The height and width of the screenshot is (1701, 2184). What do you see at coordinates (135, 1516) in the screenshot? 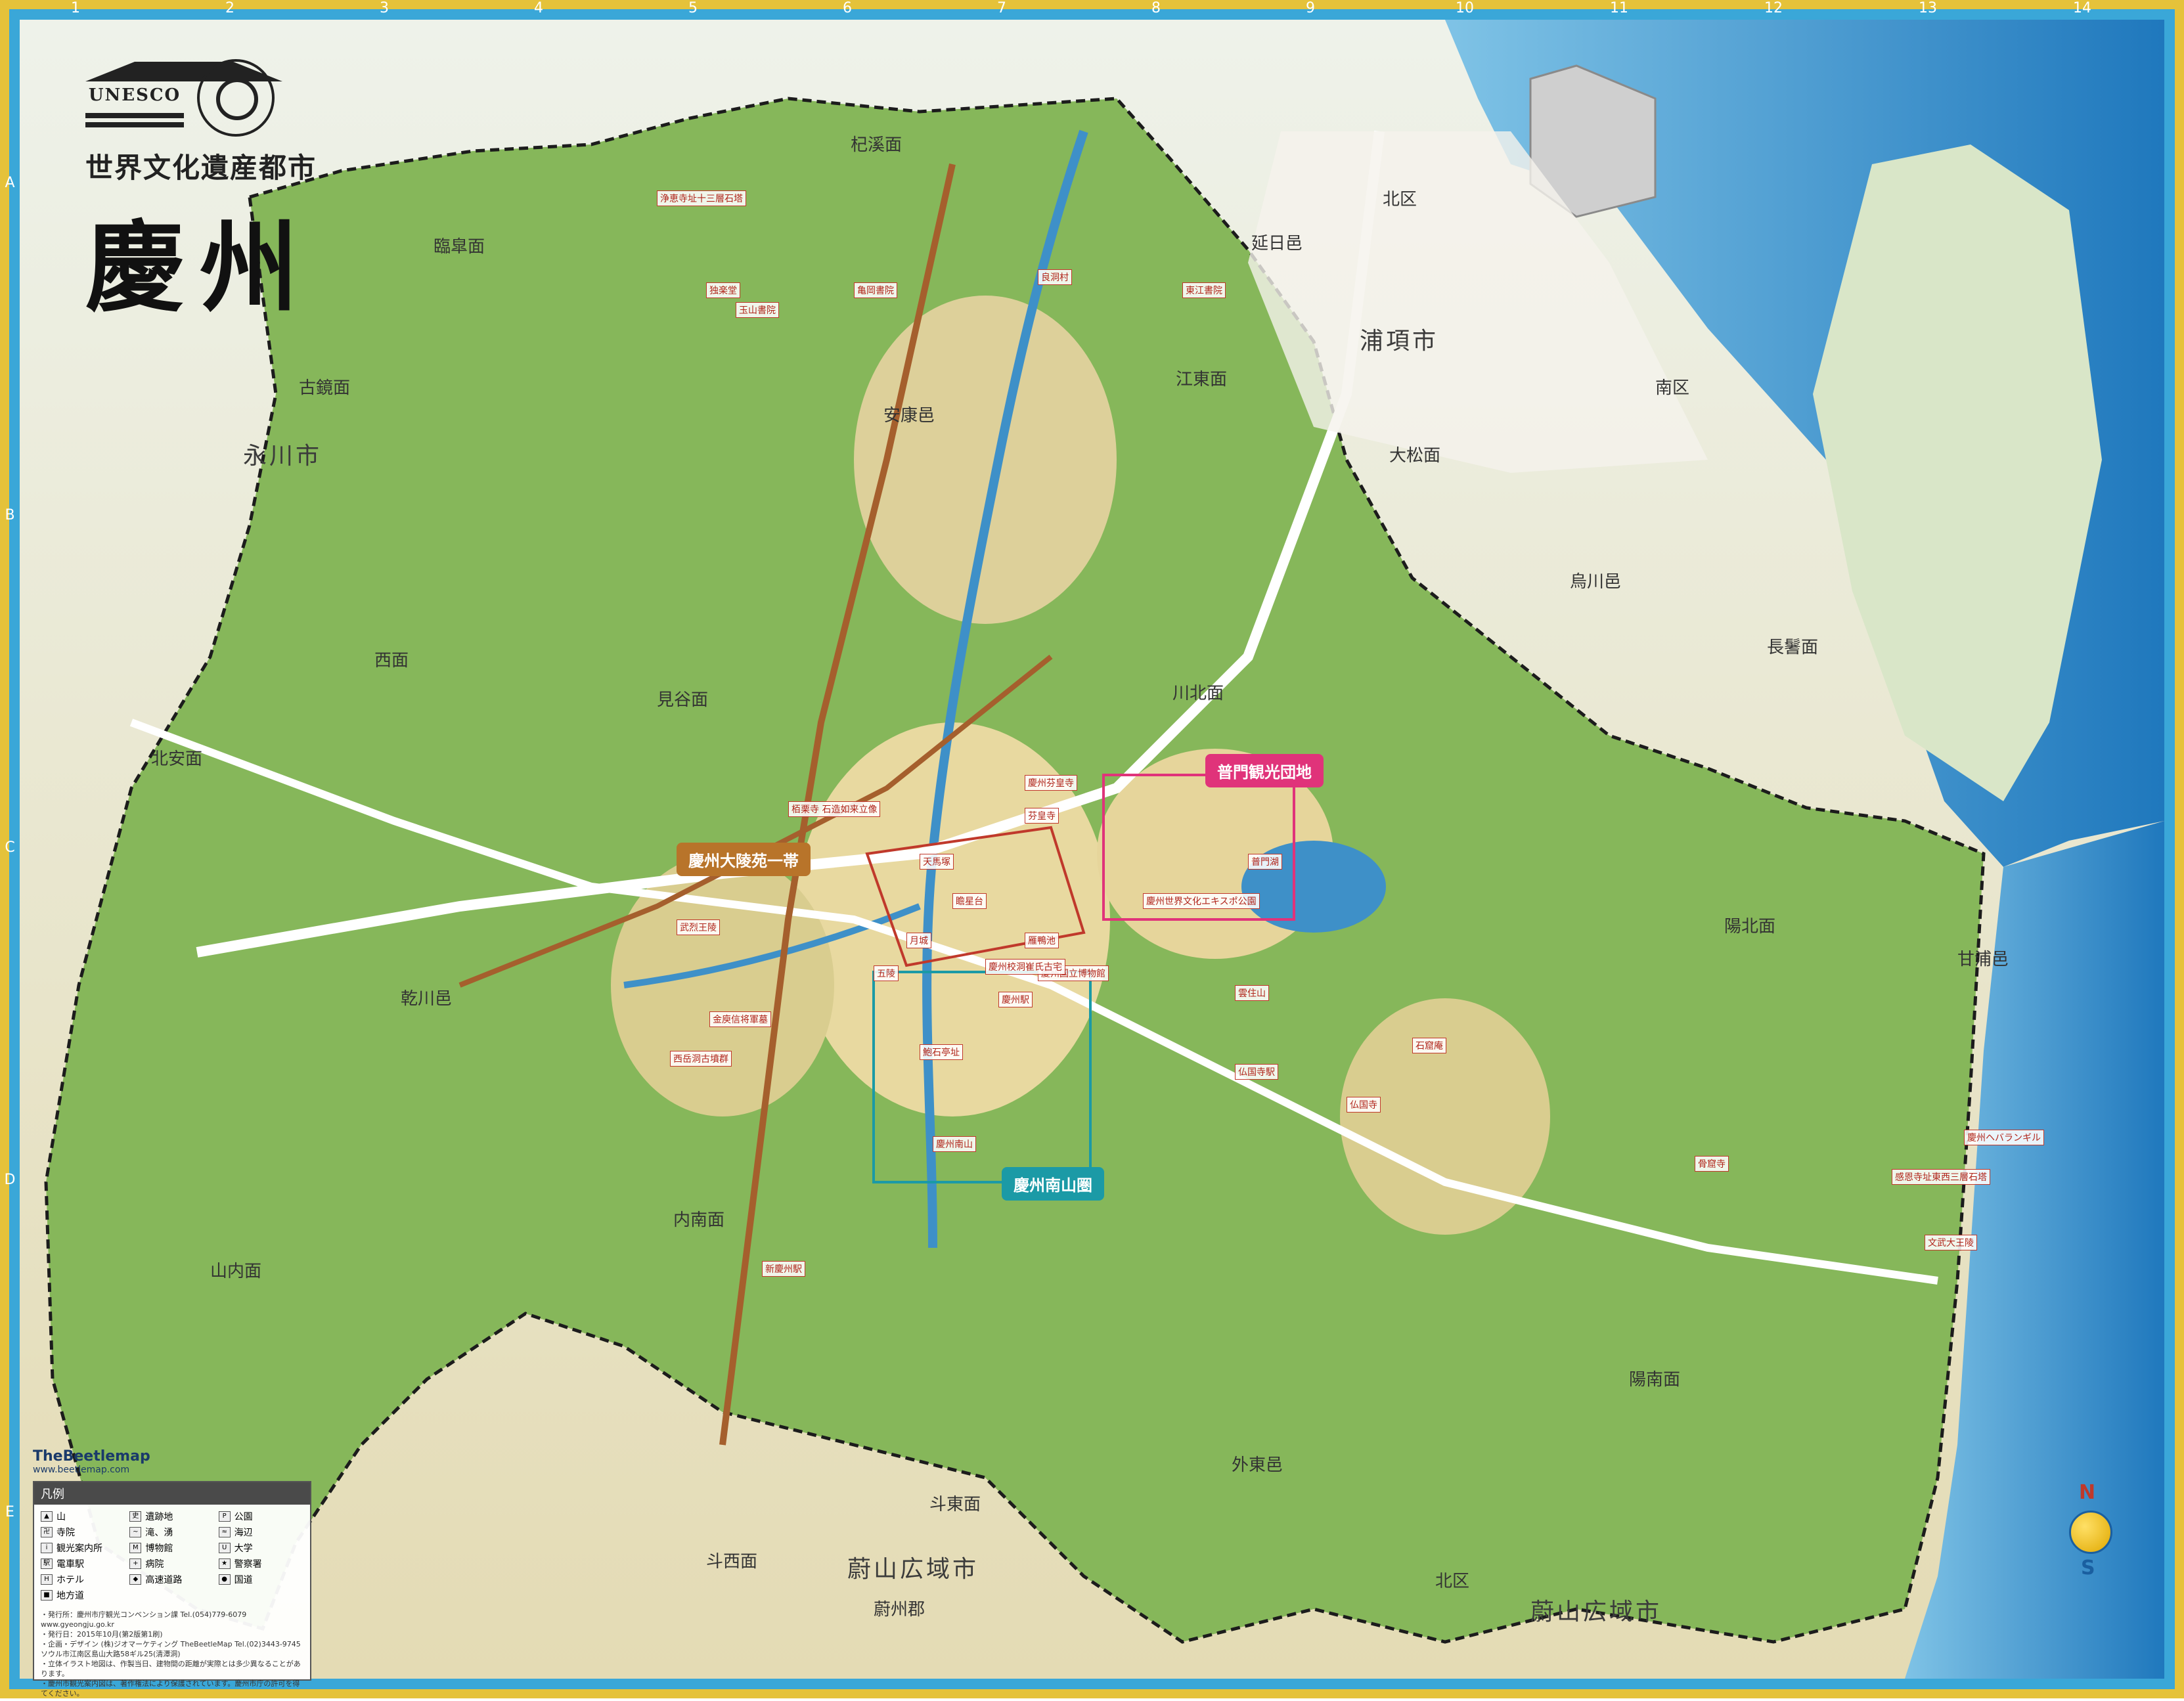
I see `historic-site-icon: 史` at bounding box center [135, 1516].